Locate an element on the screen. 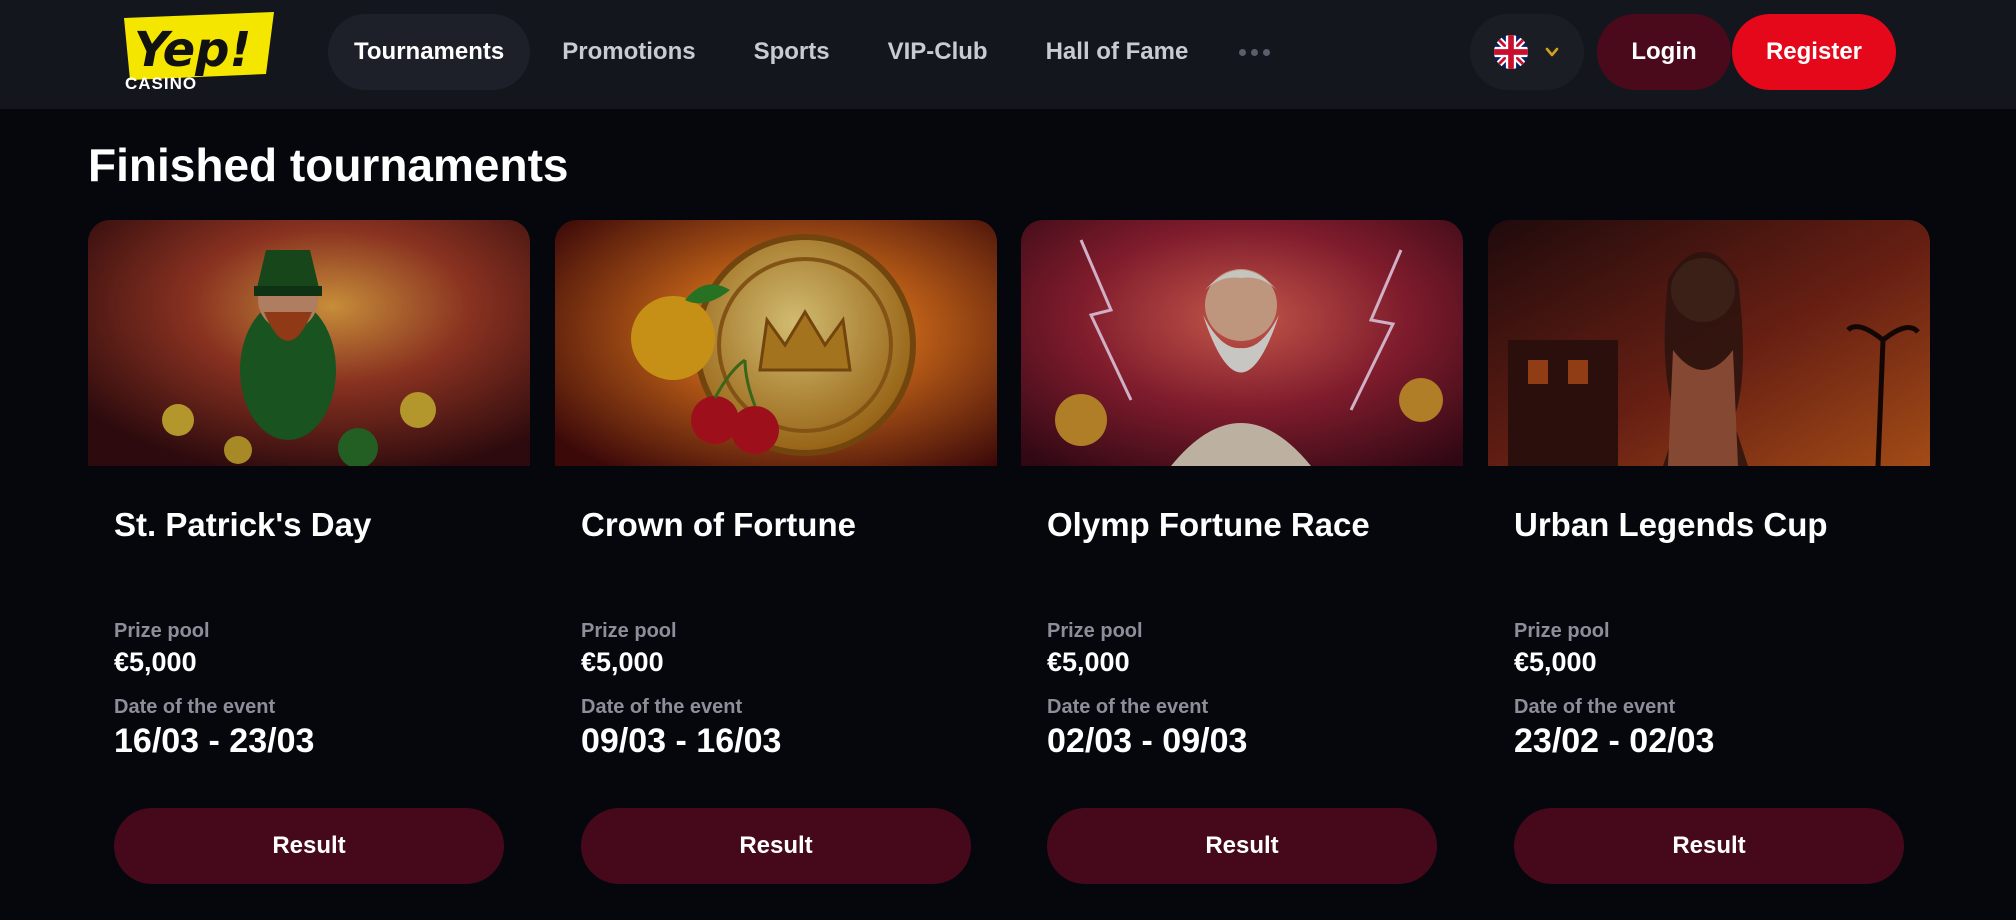 The image size is (2016, 920). nav-promotions: Promotions is located at coordinates (628, 52).